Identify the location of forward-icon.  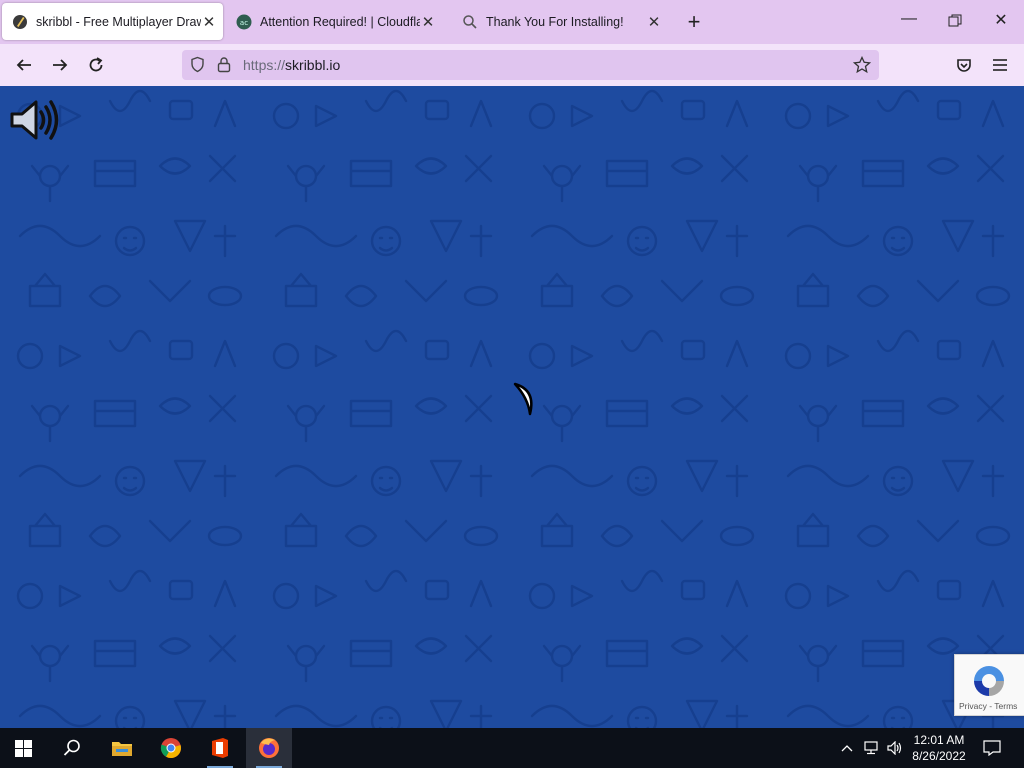
(60, 65).